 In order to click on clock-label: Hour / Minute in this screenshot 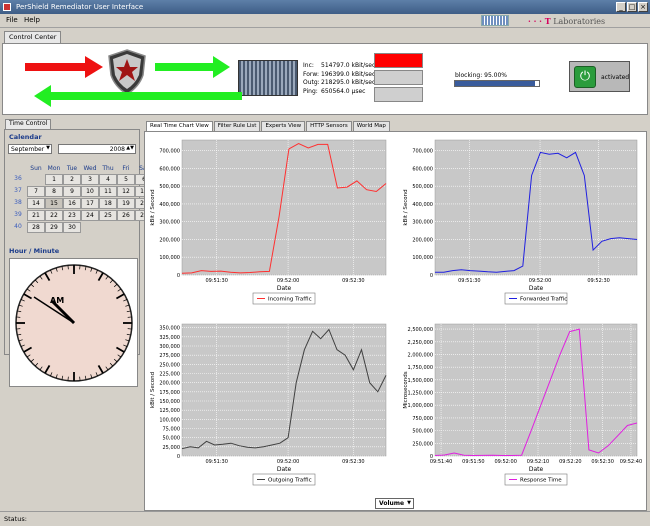, I will do `click(34, 251)`.